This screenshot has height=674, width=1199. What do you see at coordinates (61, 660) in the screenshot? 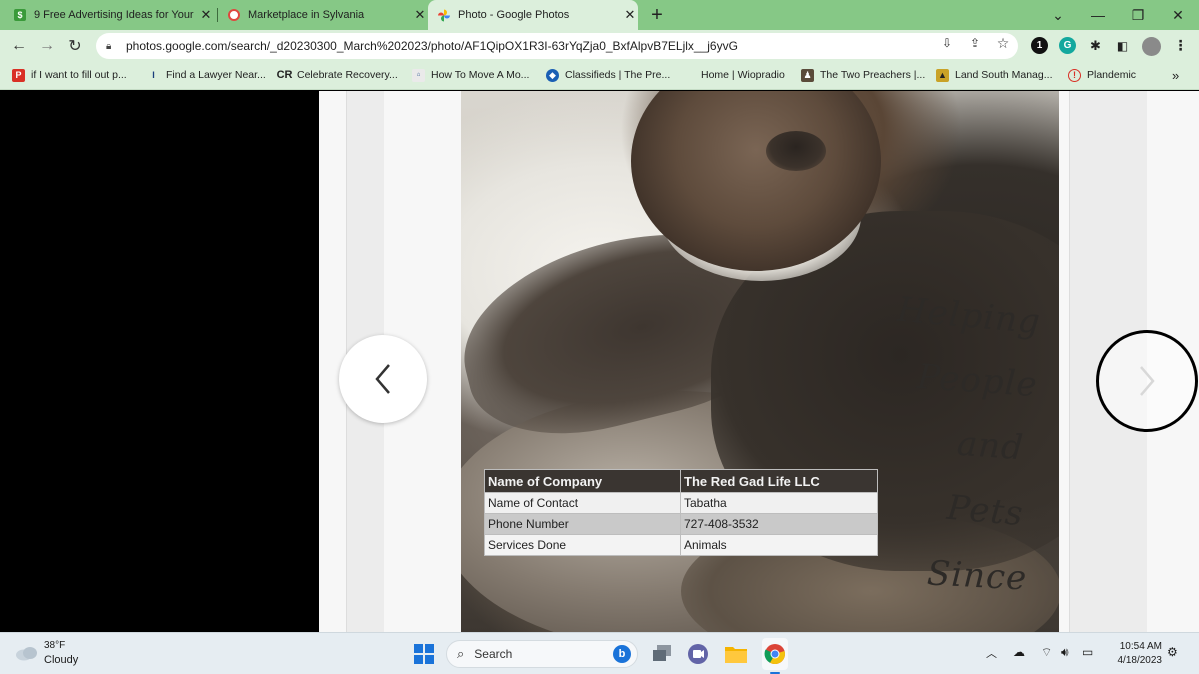
I see `weather-desc: Cloudy` at bounding box center [61, 660].